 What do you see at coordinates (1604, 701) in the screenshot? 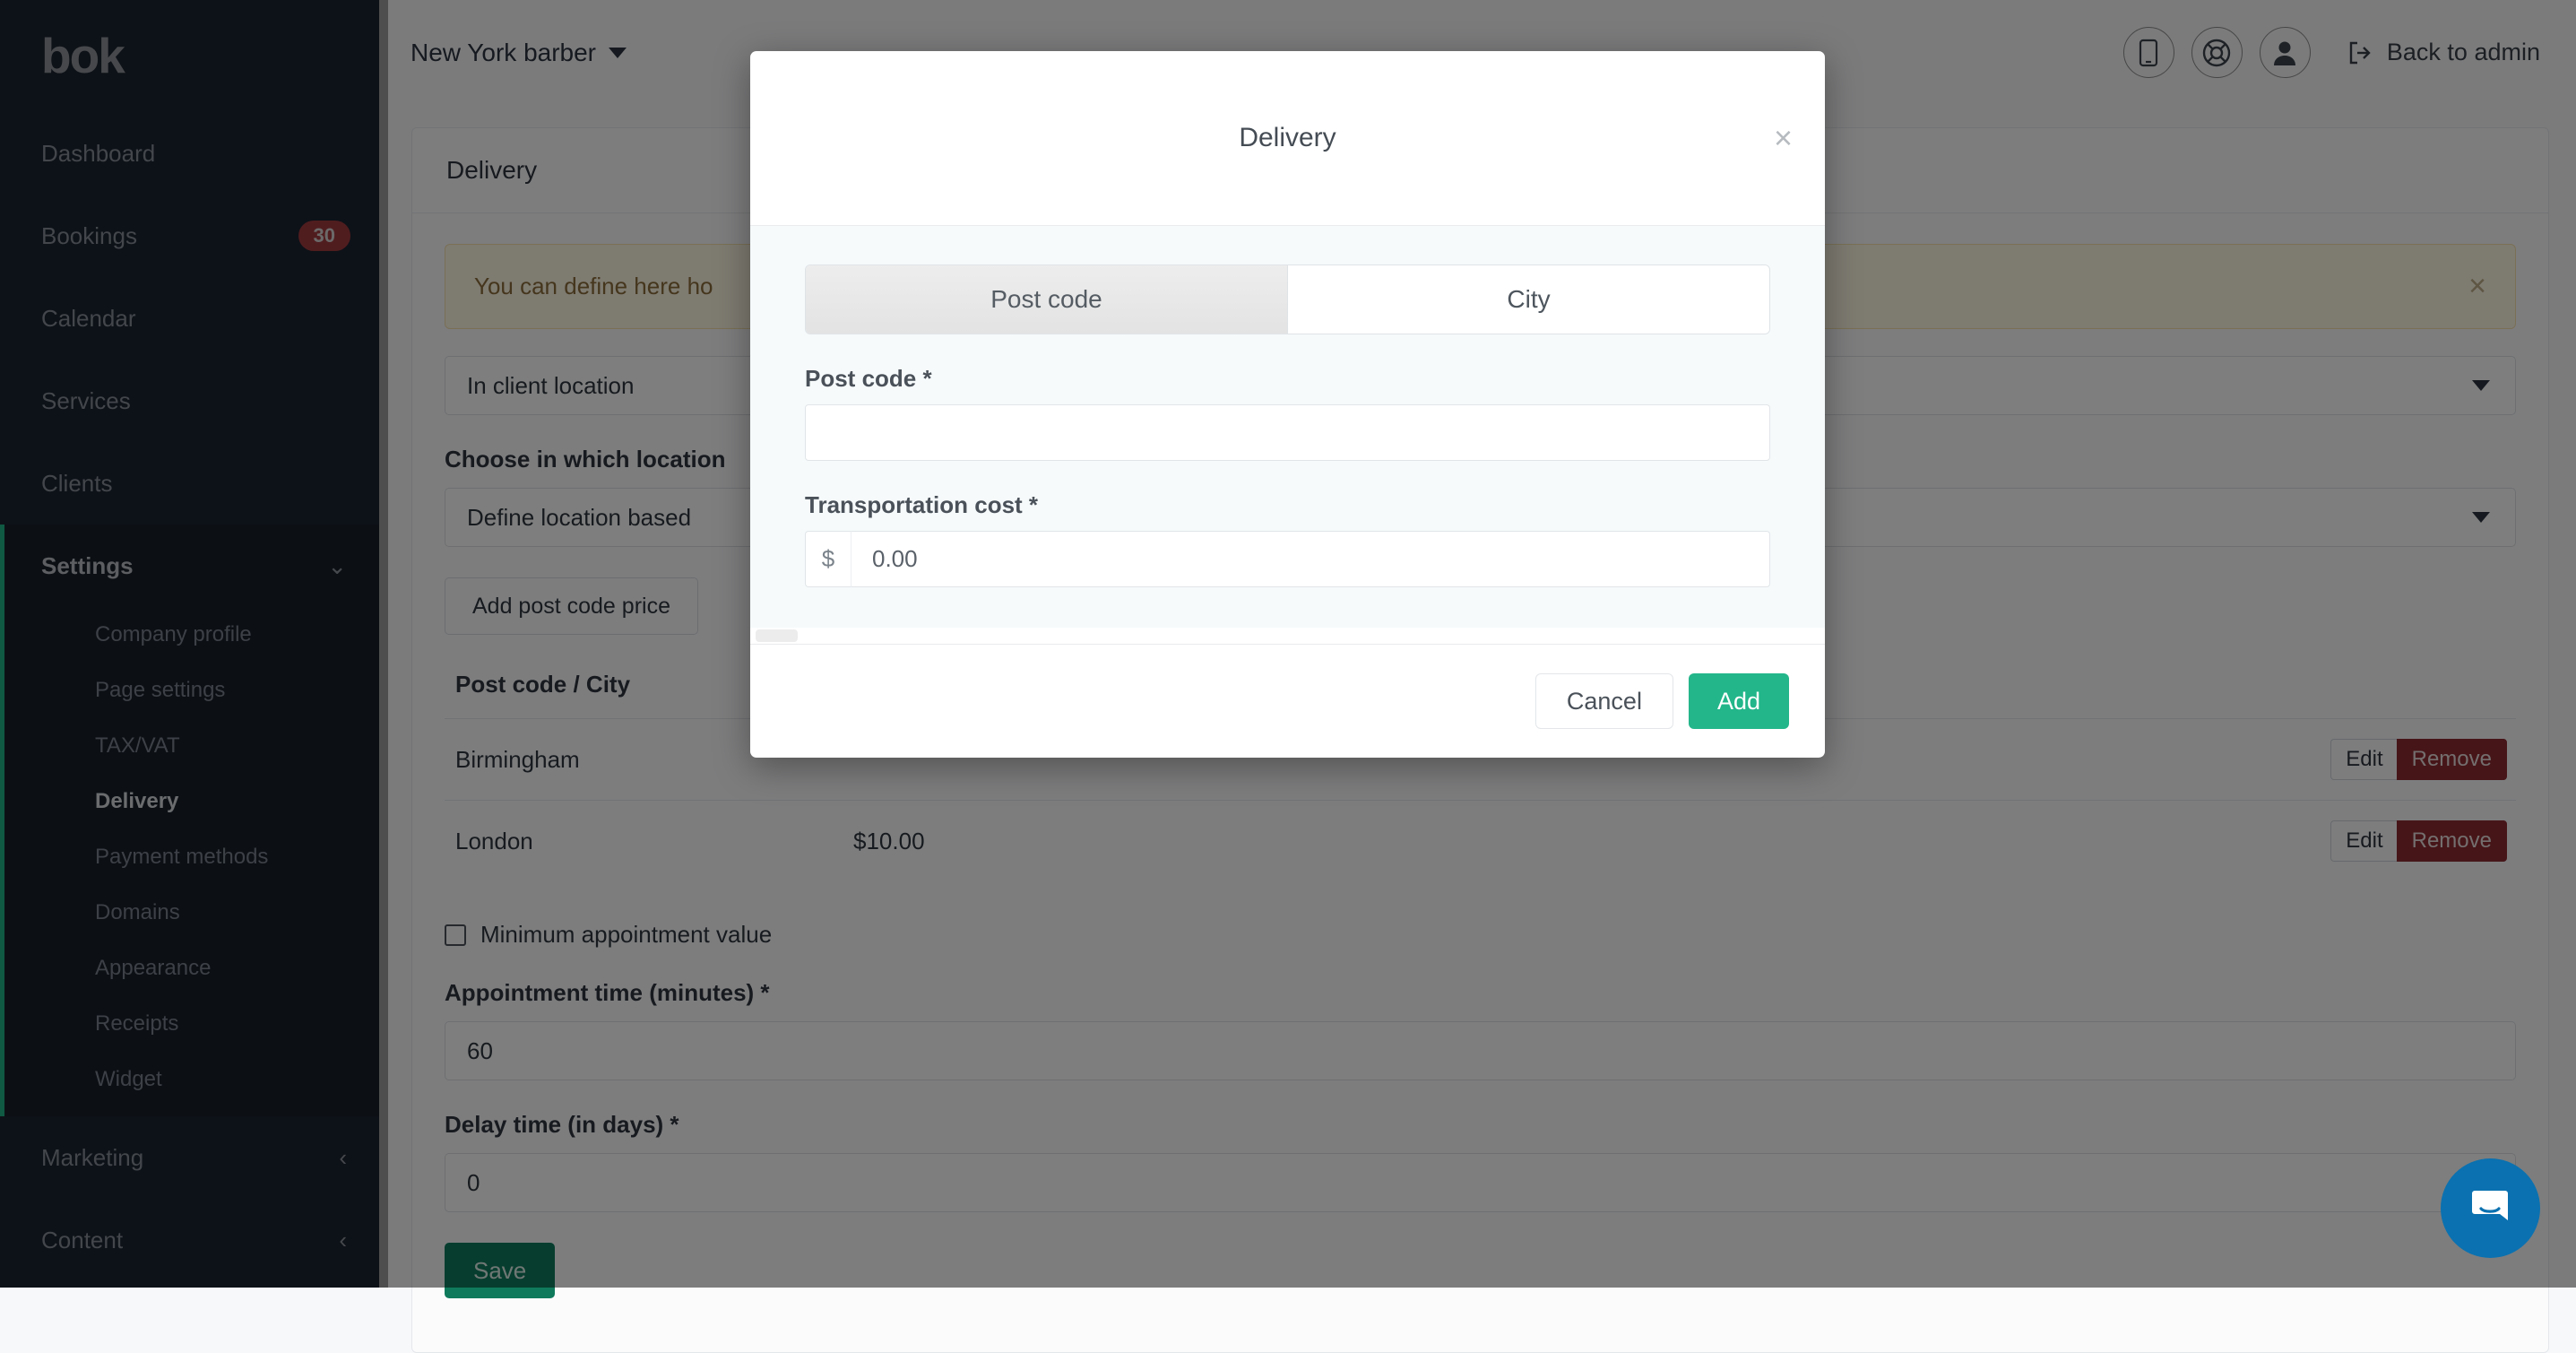
I see `cancel-button: Cancel` at bounding box center [1604, 701].